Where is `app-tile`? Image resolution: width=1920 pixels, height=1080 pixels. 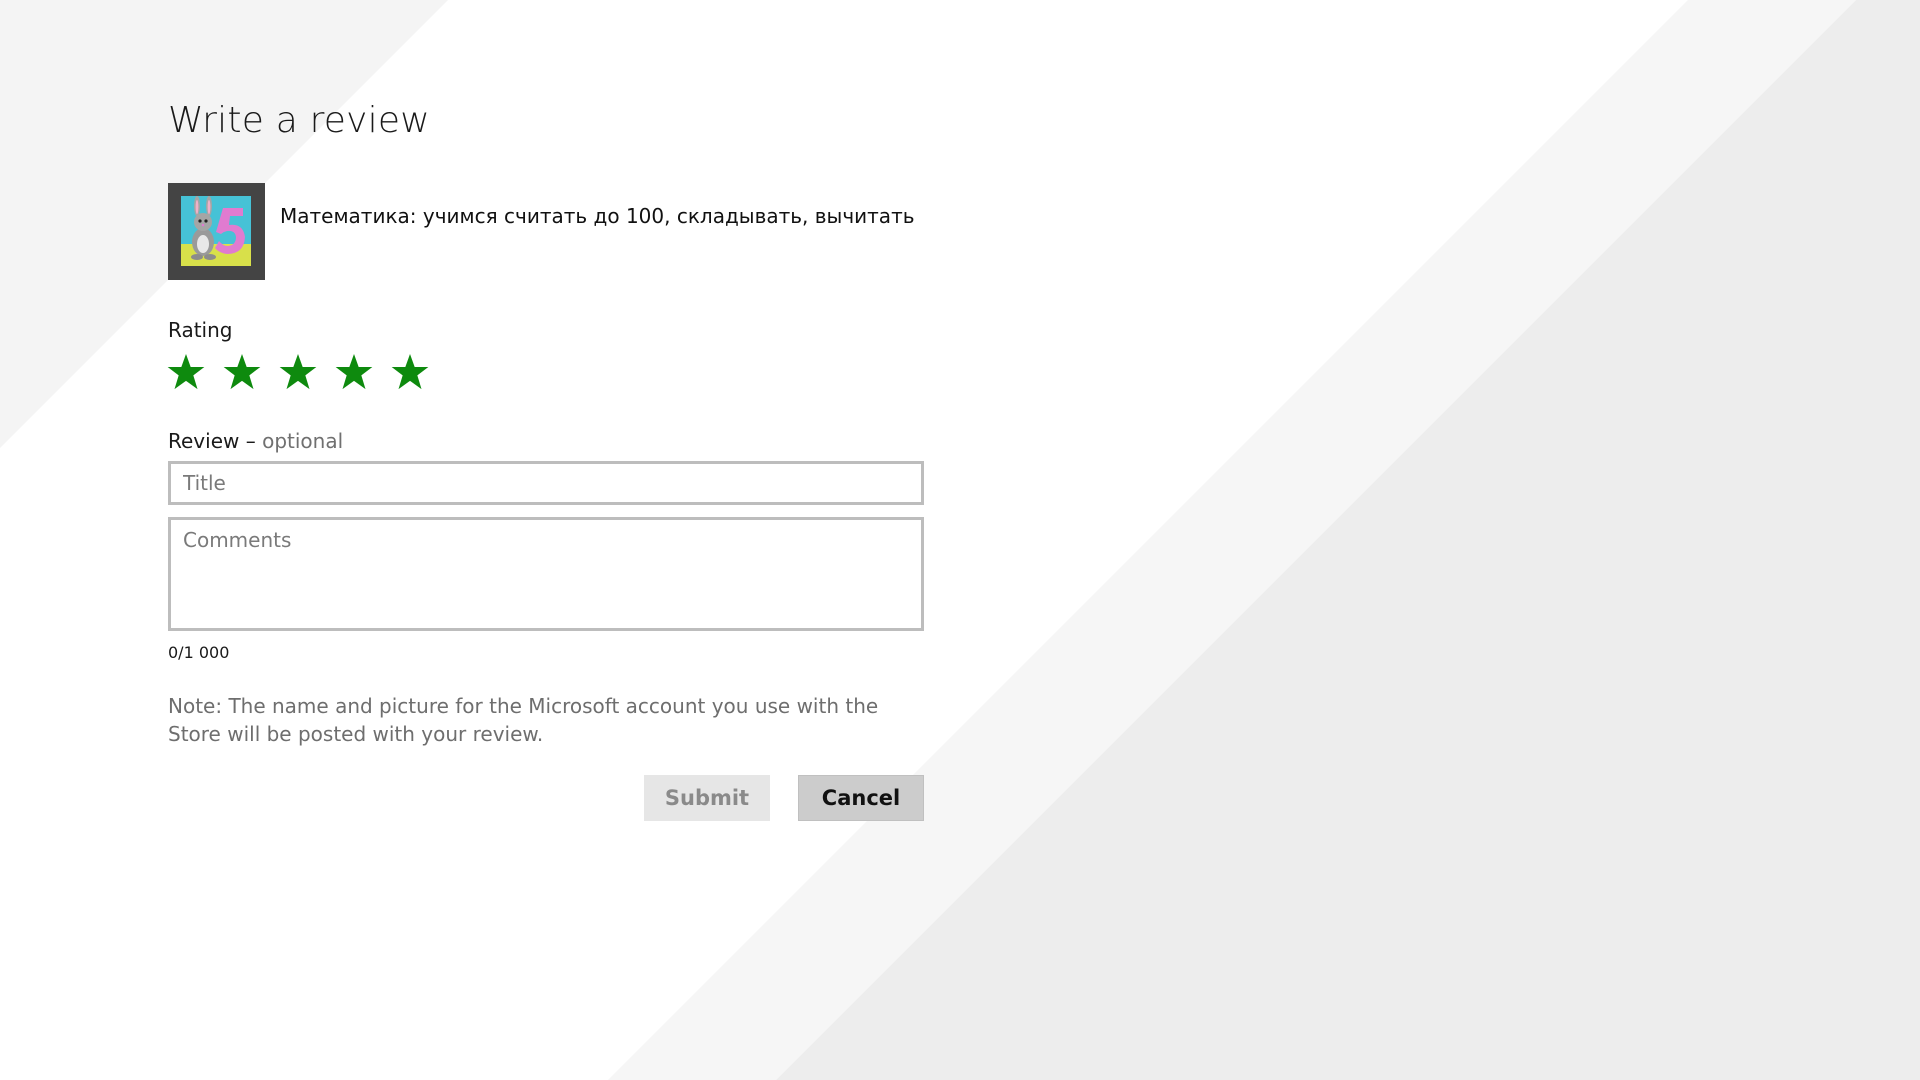
app-tile is located at coordinates (216, 231).